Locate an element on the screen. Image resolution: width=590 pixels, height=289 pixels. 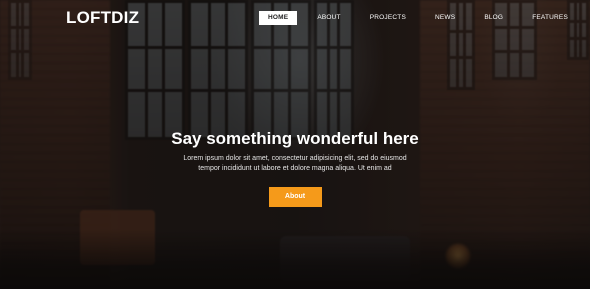
nav-item-about: ABOUT is located at coordinates (328, 18).